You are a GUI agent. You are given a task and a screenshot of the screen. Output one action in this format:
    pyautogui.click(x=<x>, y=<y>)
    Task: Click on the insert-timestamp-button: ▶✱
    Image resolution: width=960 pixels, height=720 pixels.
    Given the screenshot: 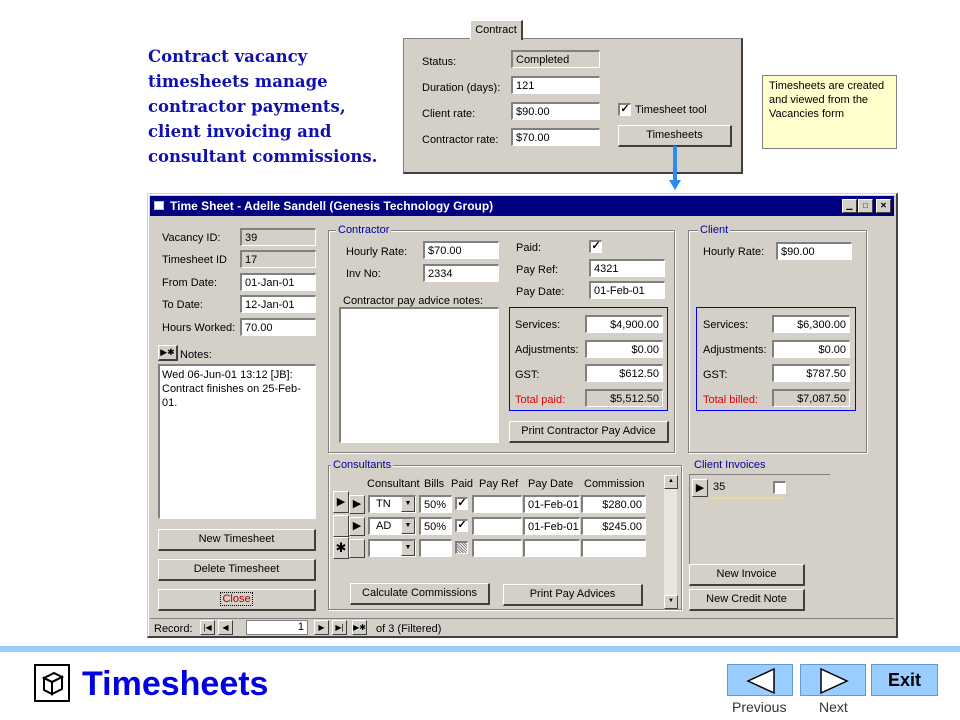 What is the action you would take?
    pyautogui.click(x=168, y=353)
    